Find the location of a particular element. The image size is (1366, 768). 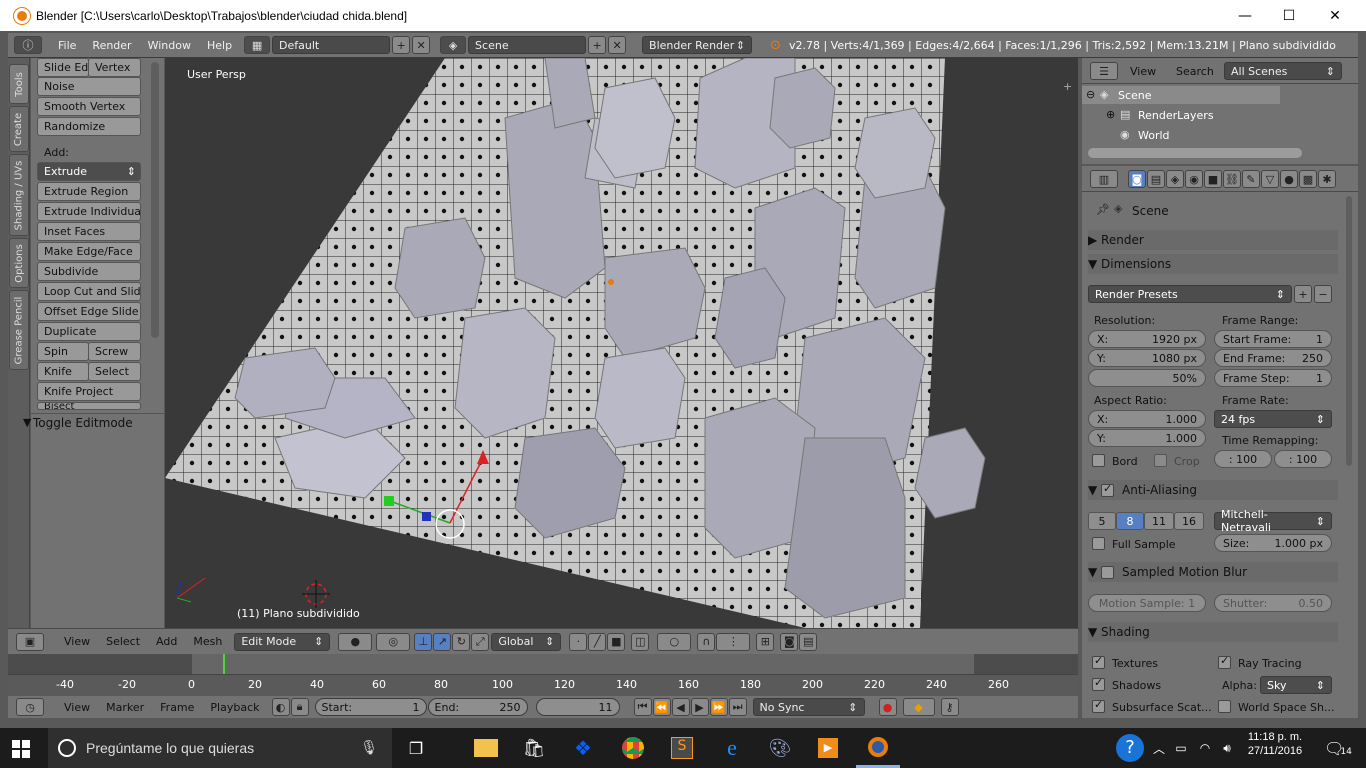

aa-sample-8: 8 is located at coordinates (1130, 521).